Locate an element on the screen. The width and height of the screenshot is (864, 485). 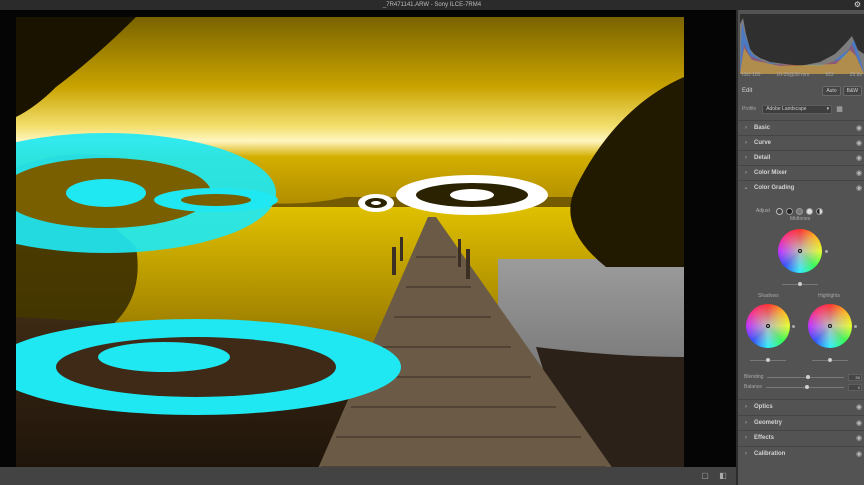
section-label: Optics is located at coordinates (763, 406).